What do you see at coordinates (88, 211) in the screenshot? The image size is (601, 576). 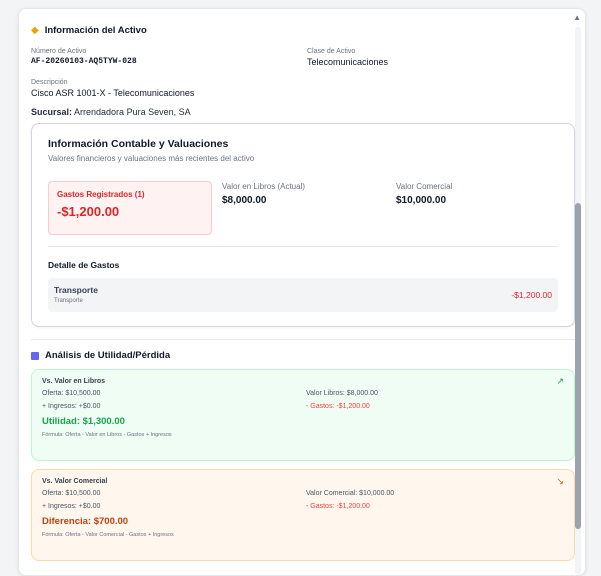 I see `expenses-summary-value: -$1,200.00` at bounding box center [88, 211].